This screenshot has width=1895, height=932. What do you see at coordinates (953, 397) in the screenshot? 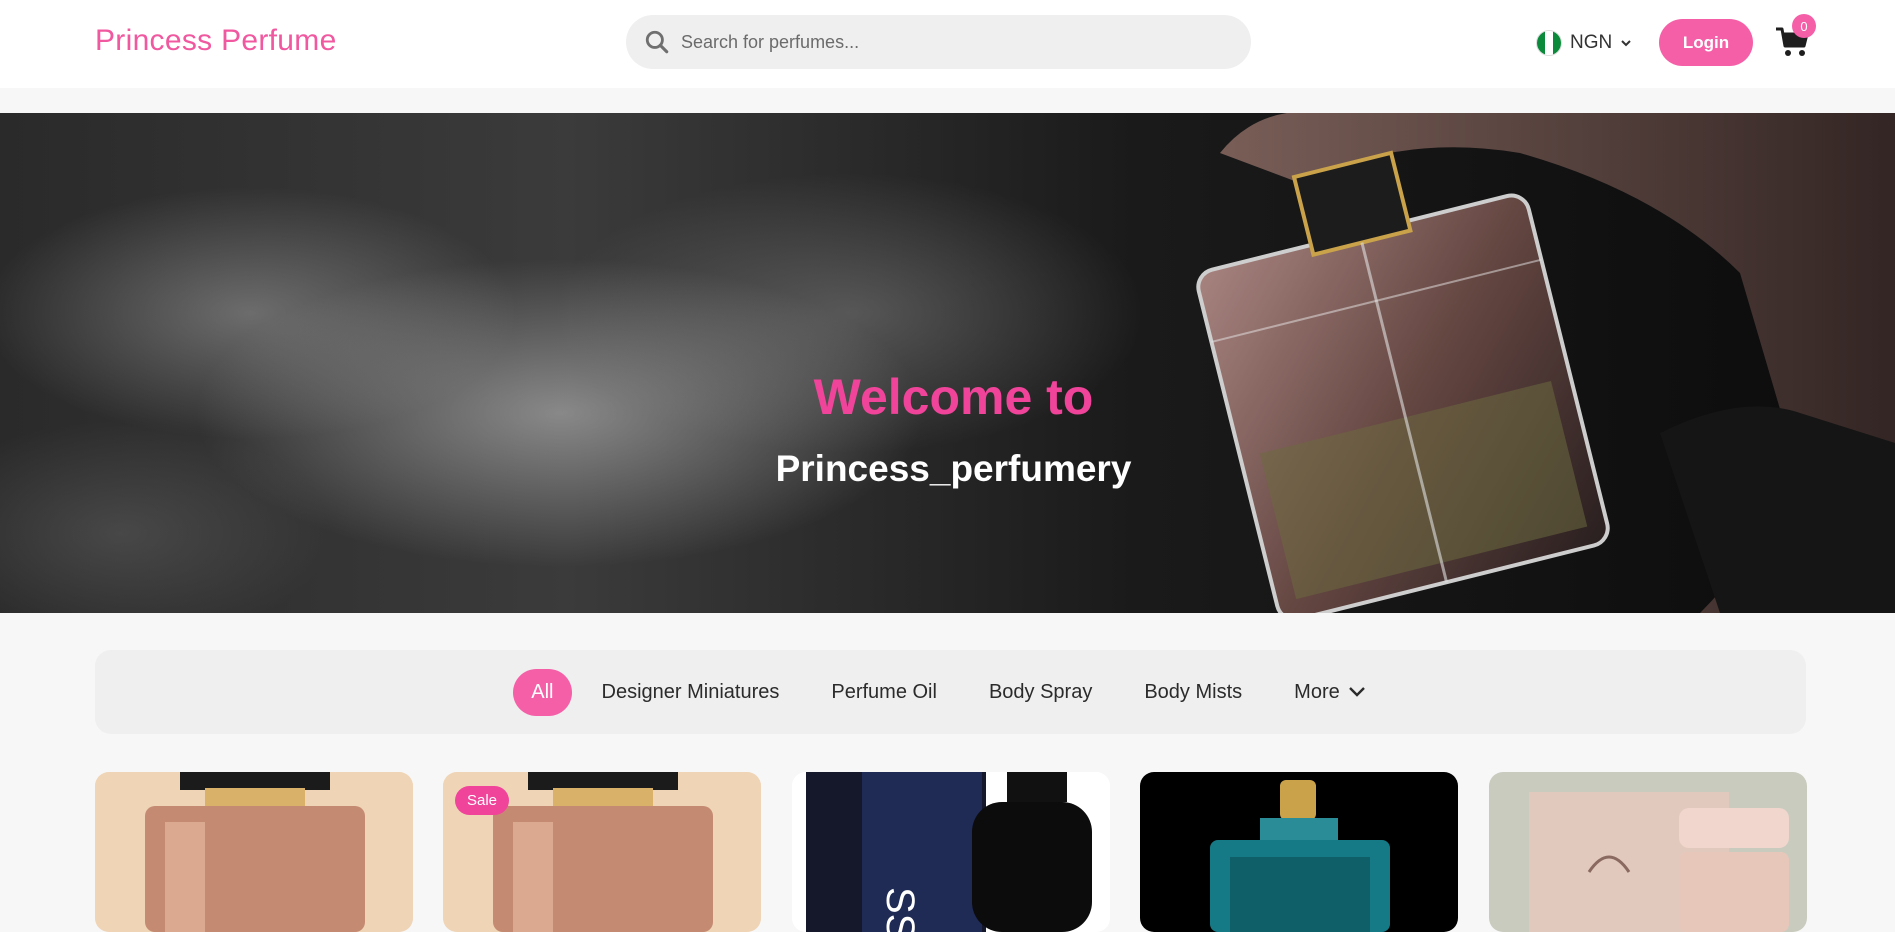
I see `hero-title: Welcome to` at bounding box center [953, 397].